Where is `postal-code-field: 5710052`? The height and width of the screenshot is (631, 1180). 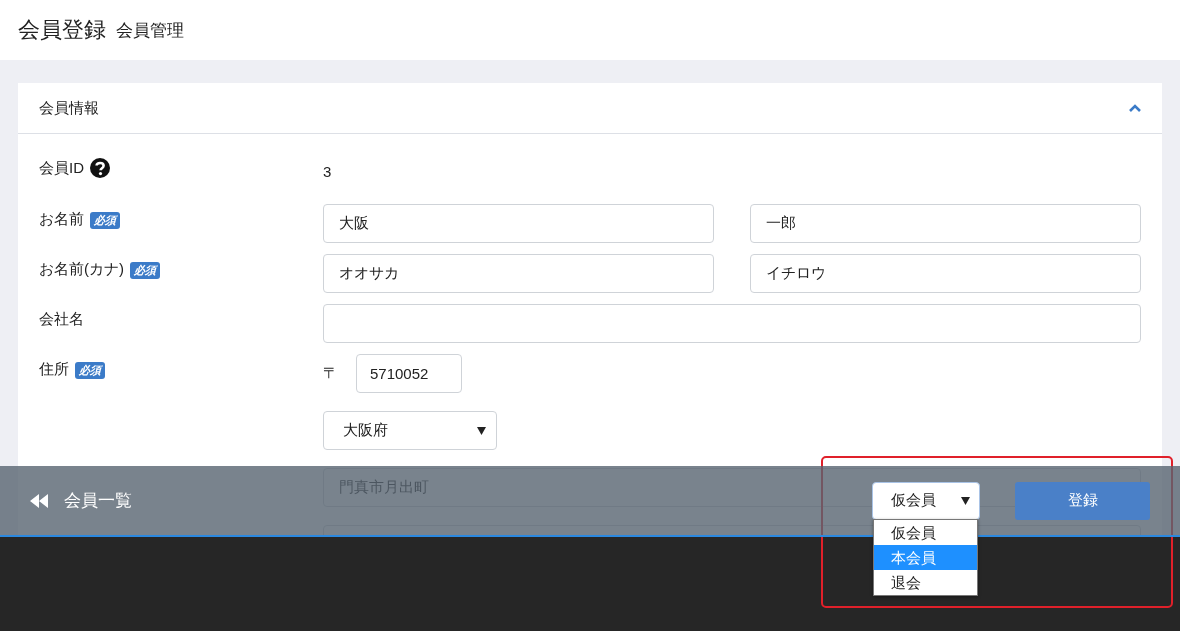 postal-code-field: 5710052 is located at coordinates (409, 373).